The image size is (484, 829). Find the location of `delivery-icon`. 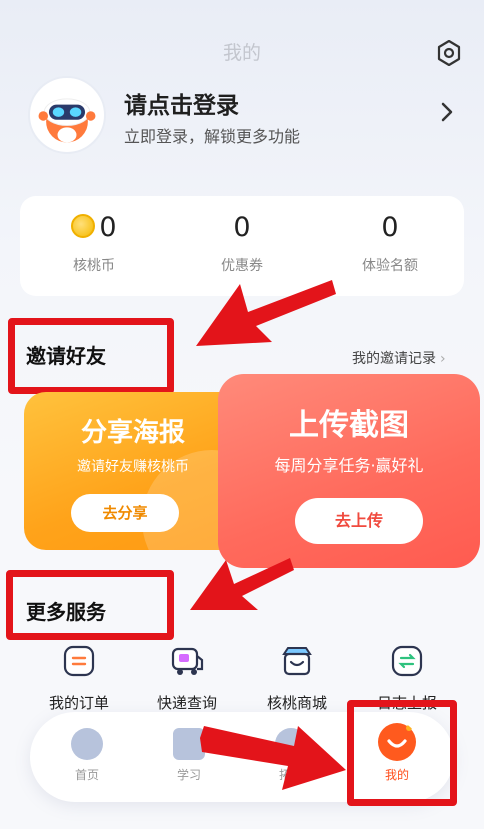

delivery-icon is located at coordinates (187, 661).